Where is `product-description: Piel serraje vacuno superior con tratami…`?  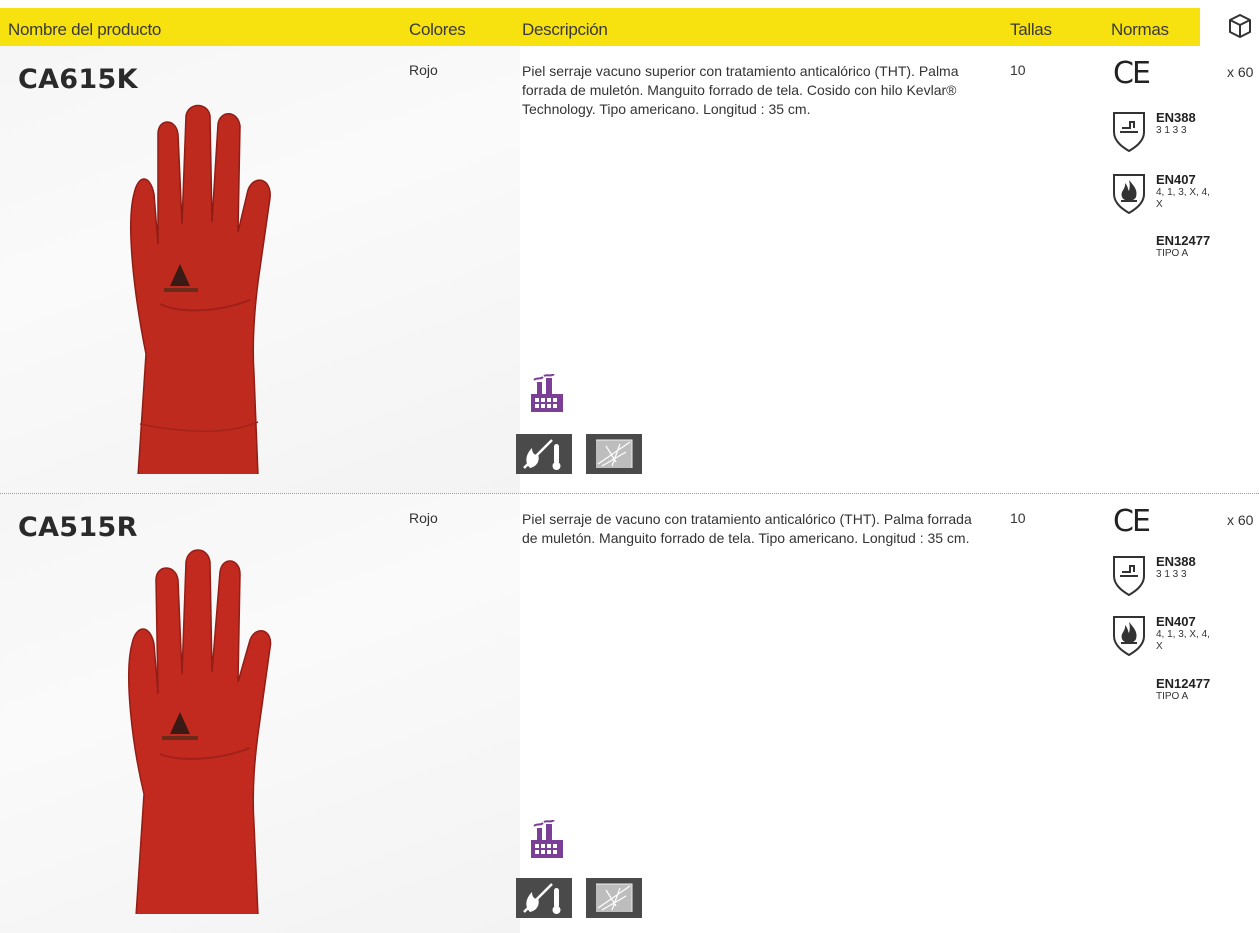
product-description: Piel serraje vacuno superior con tratami… is located at coordinates (740, 90).